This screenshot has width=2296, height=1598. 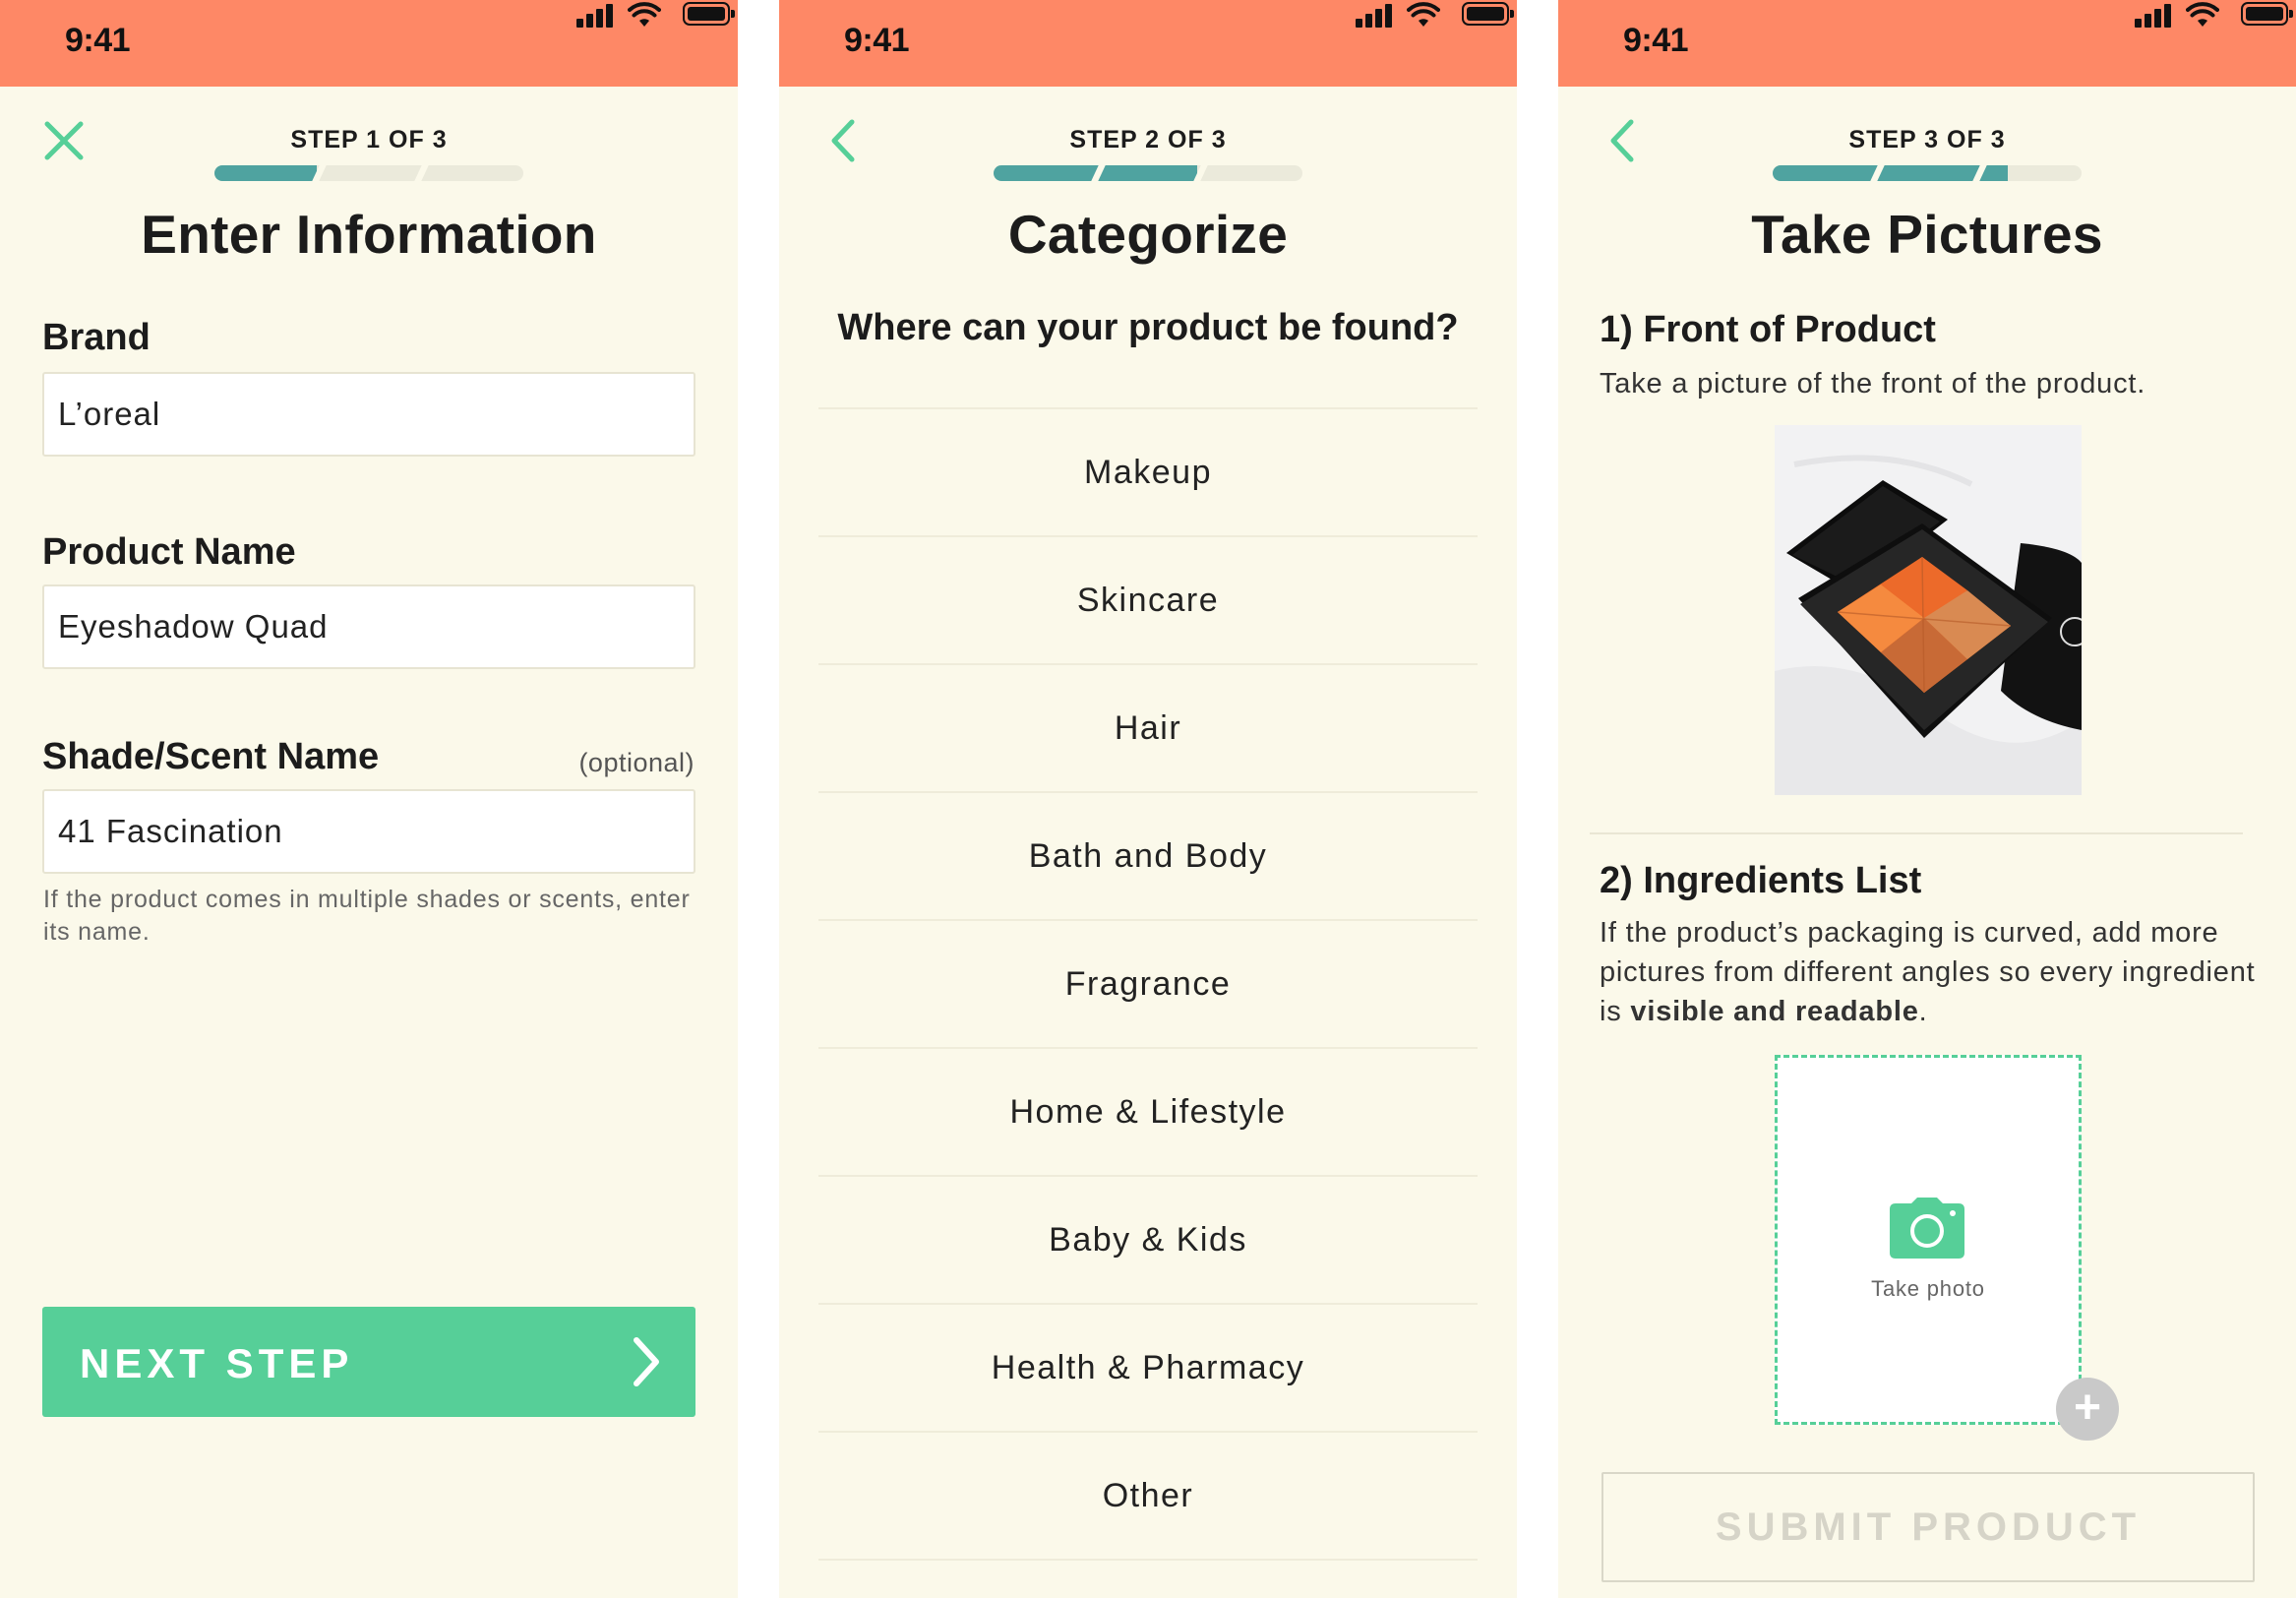 What do you see at coordinates (1928, 1527) in the screenshot?
I see `submit-product-button: SUBMIT PRODUCT` at bounding box center [1928, 1527].